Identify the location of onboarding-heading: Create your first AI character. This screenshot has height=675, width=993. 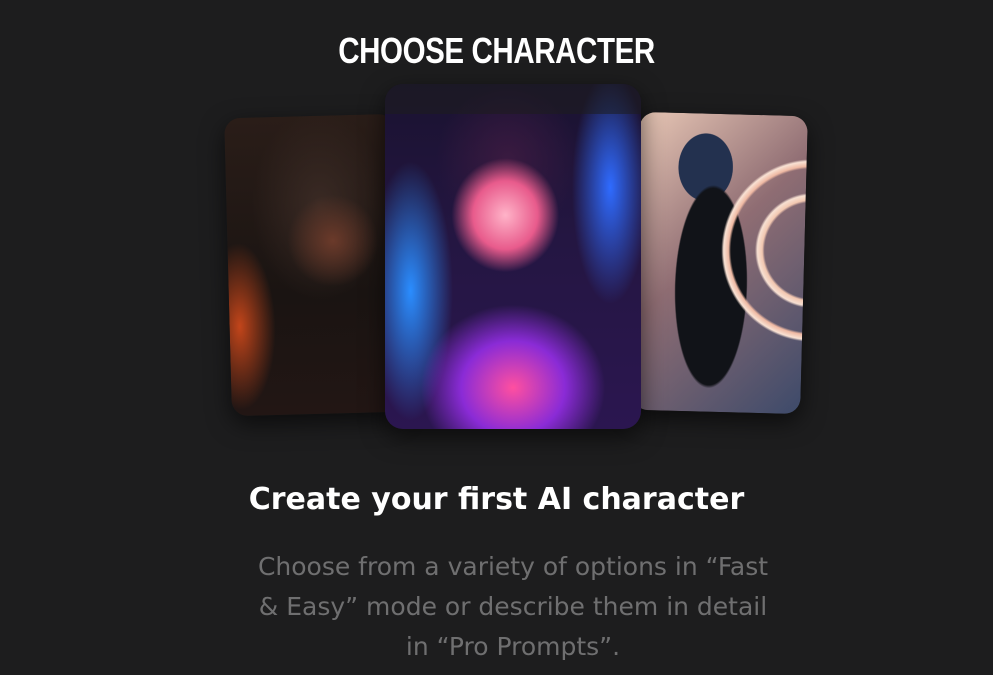
(496, 499).